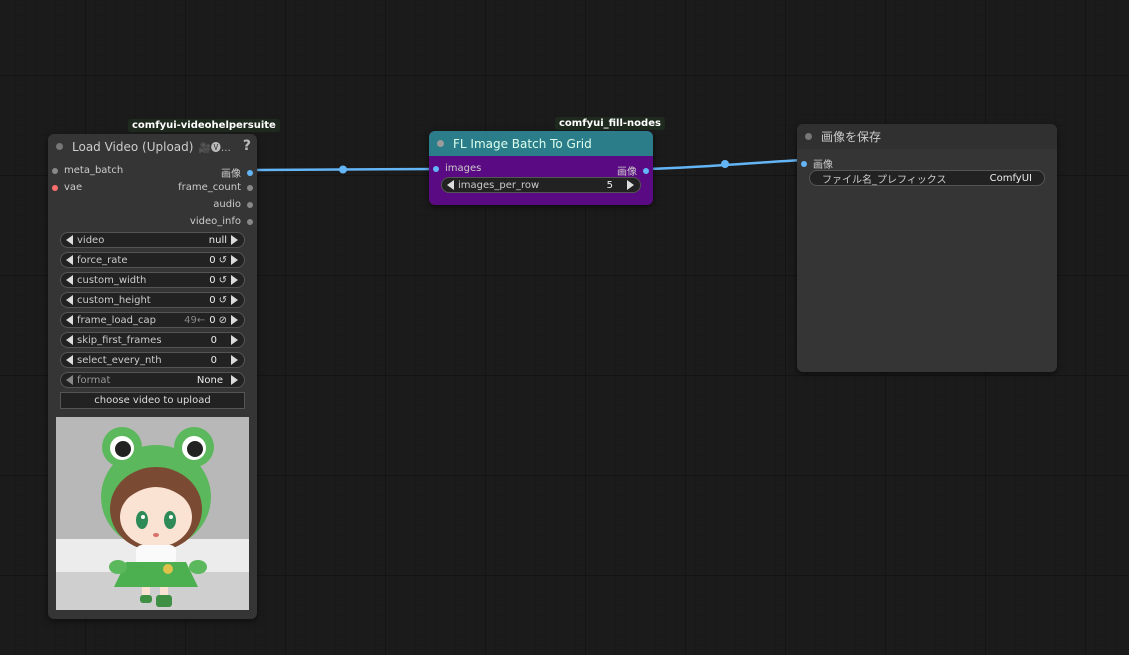 The image size is (1129, 655). I want to click on input-label-meta-batch: meta_batch, so click(94, 170).